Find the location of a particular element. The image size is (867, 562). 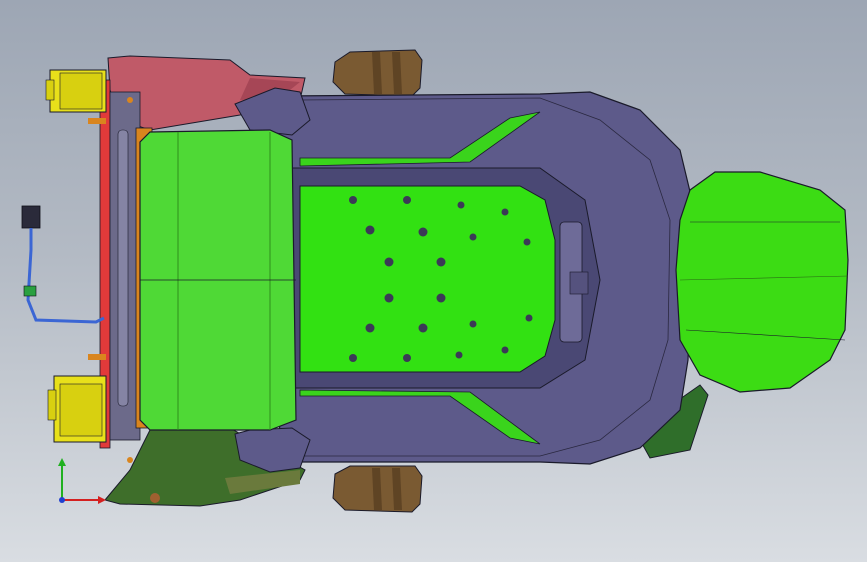

top-mount-pads is located at coordinates (377, 73).